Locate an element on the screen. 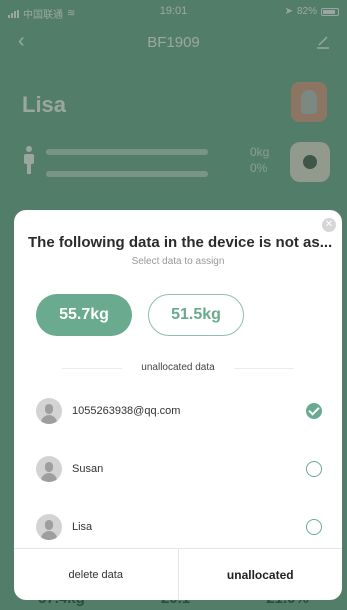 Image resolution: width=347 pixels, height=610 pixels. user-name: Lisa is located at coordinates (82, 527).